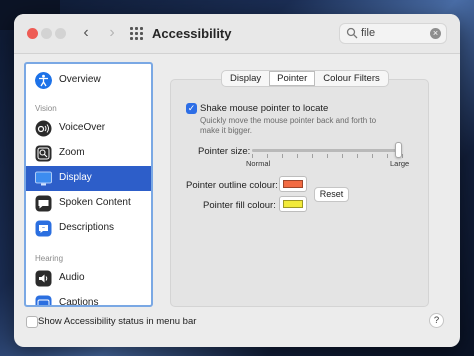 The width and height of the screenshot is (474, 356). I want to click on speaker-icon, so click(43, 278).